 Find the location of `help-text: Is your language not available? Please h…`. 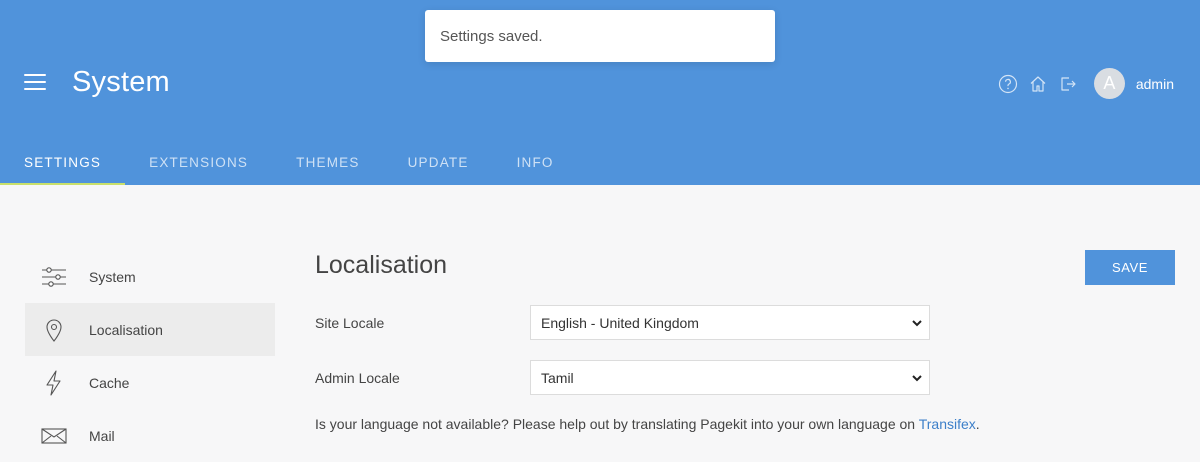

help-text: Is your language not available? Please h… is located at coordinates (647, 424).